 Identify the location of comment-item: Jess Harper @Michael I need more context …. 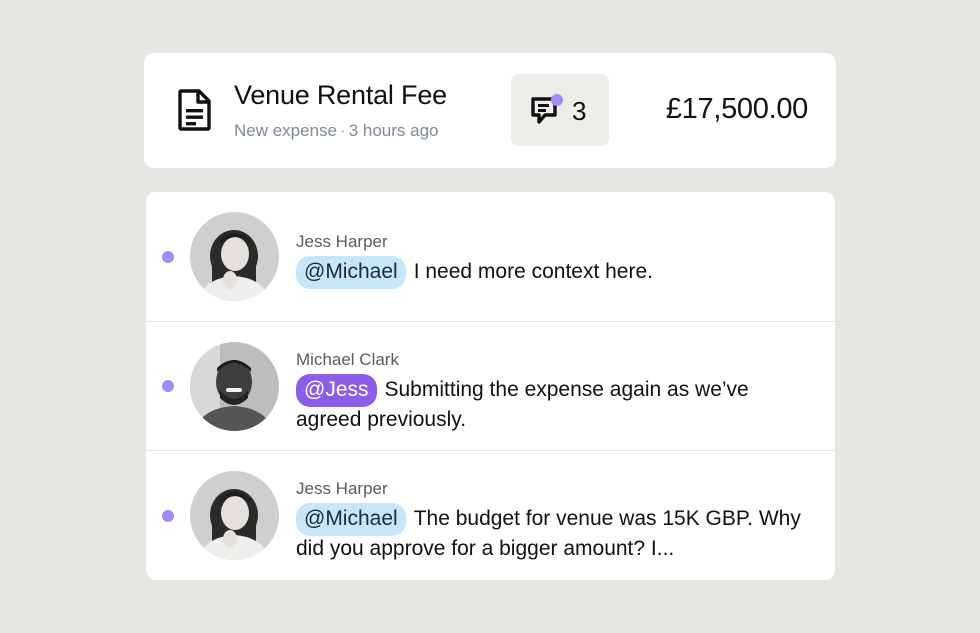
(490, 256).